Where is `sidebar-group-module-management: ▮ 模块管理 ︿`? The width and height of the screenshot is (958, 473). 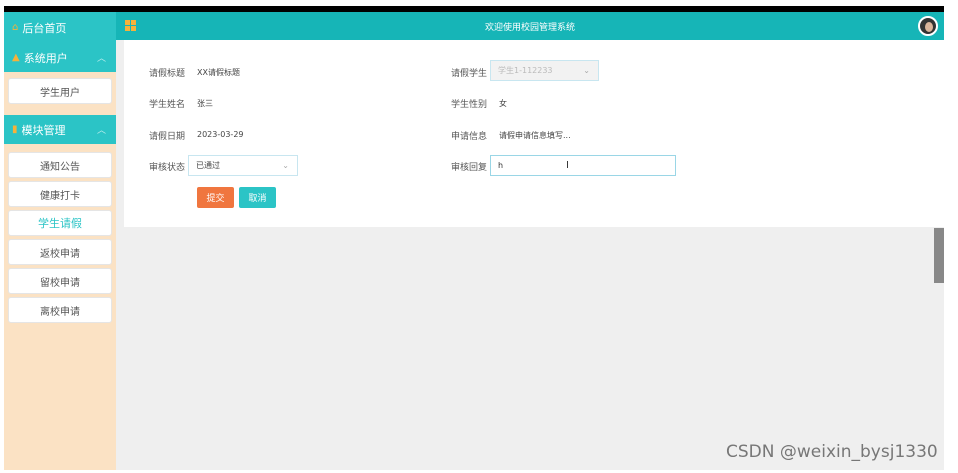 sidebar-group-module-management: ▮ 模块管理 ︿ is located at coordinates (60, 129).